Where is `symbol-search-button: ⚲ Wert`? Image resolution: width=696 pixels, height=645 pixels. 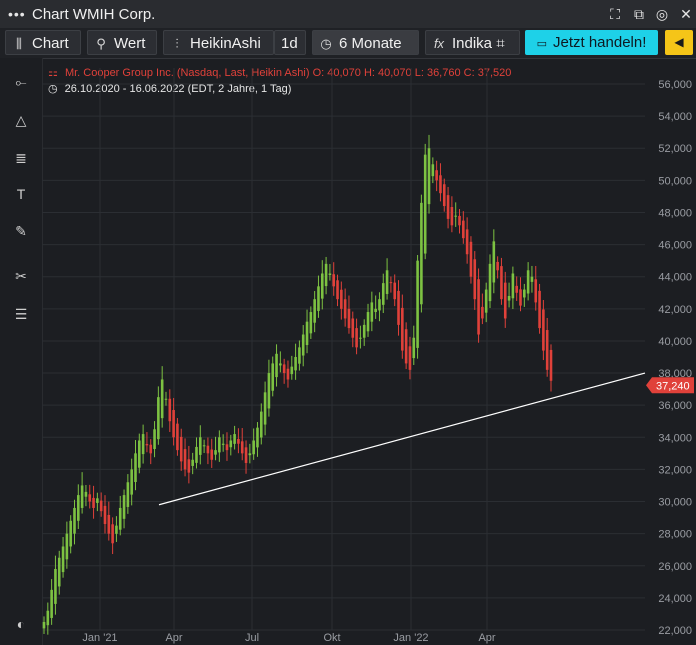
symbol-search-button: ⚲ Wert is located at coordinates (122, 42).